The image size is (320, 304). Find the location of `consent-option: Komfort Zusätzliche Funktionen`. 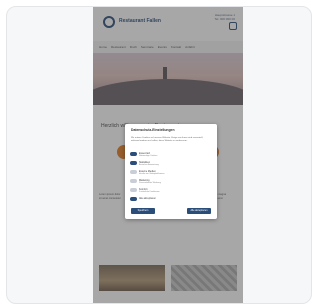

consent-option: Komfort Zusätzliche Funktionen is located at coordinates (171, 191).